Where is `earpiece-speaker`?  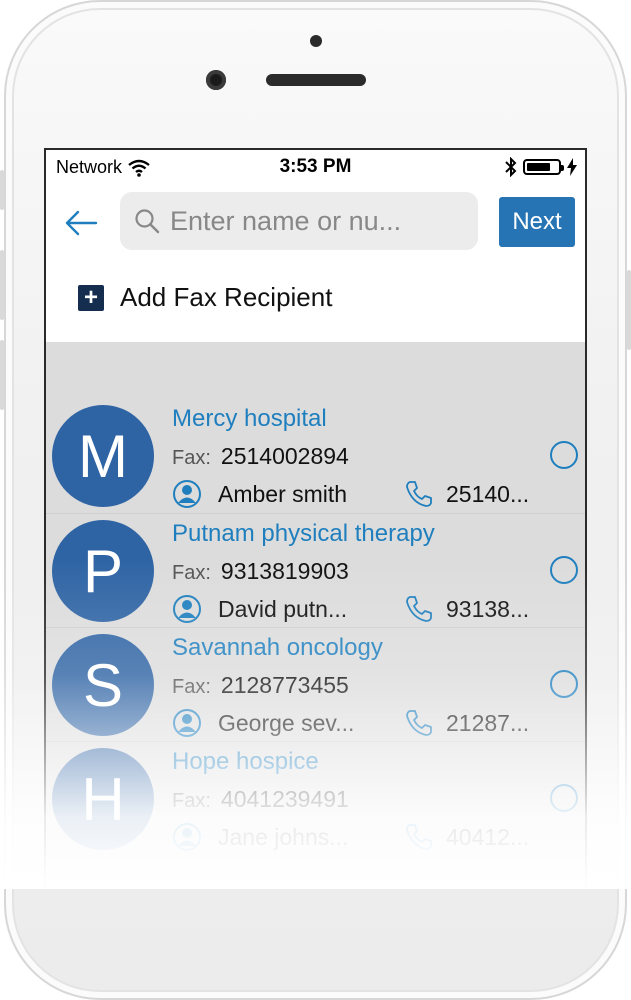
earpiece-speaker is located at coordinates (316, 80).